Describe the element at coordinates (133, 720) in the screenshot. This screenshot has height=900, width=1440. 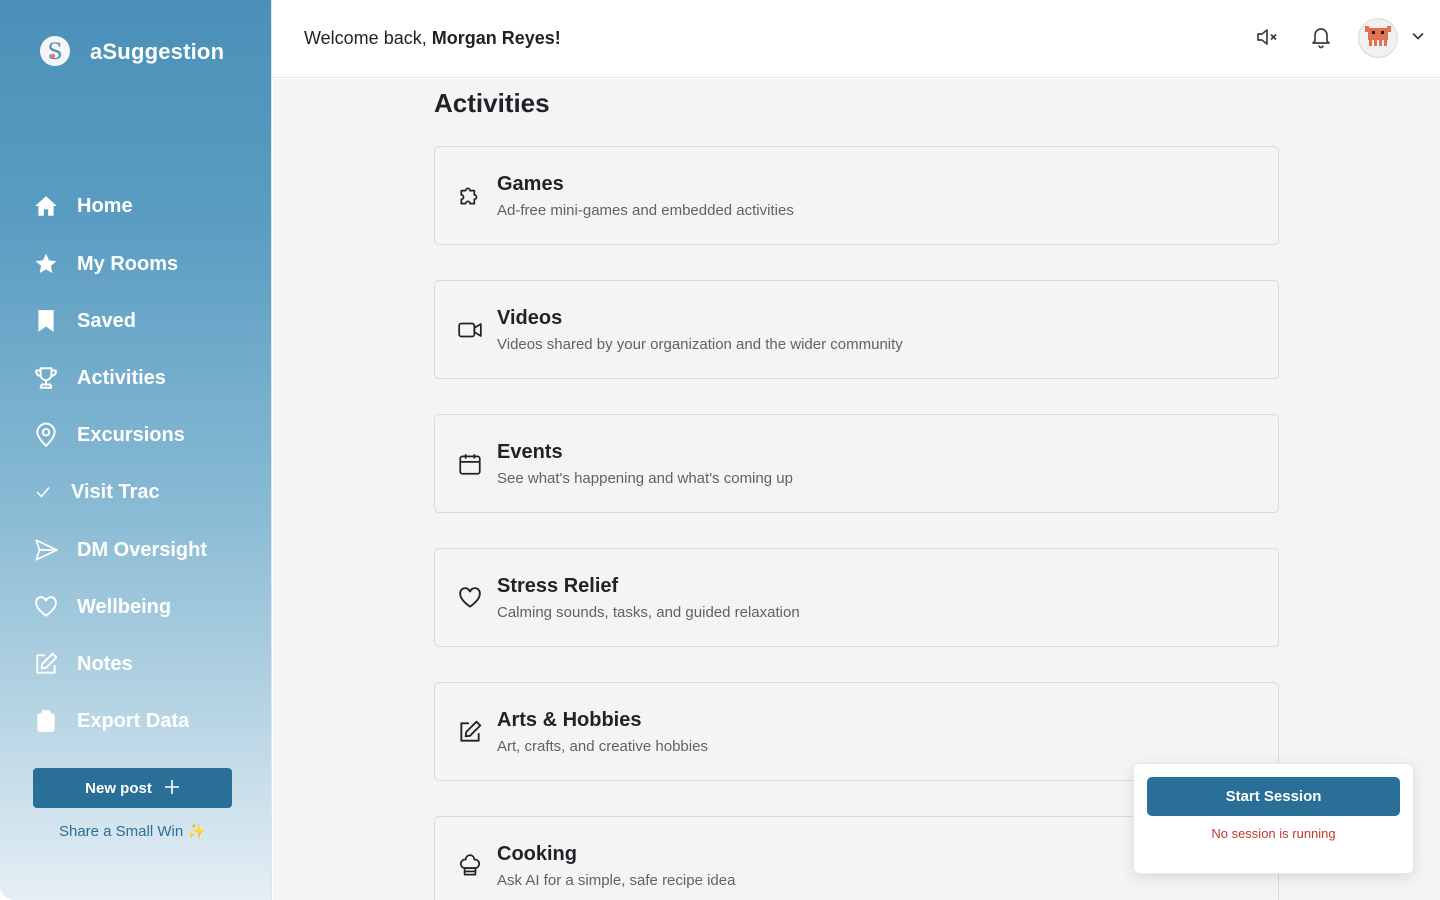
I see `sidebar-item-label: Export Data` at that location.